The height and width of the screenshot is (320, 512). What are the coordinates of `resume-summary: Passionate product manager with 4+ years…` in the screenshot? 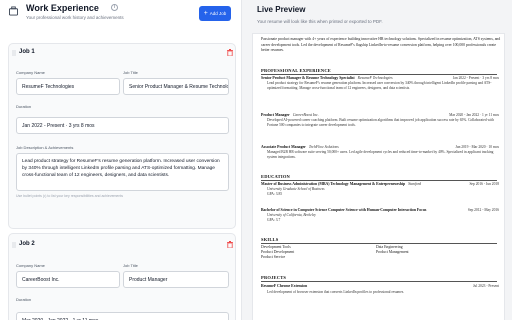 It's located at (381, 45).